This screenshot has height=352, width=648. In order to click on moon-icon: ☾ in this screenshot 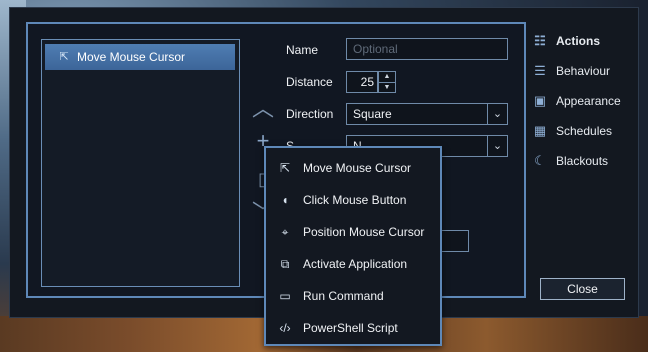, I will do `click(540, 160)`.